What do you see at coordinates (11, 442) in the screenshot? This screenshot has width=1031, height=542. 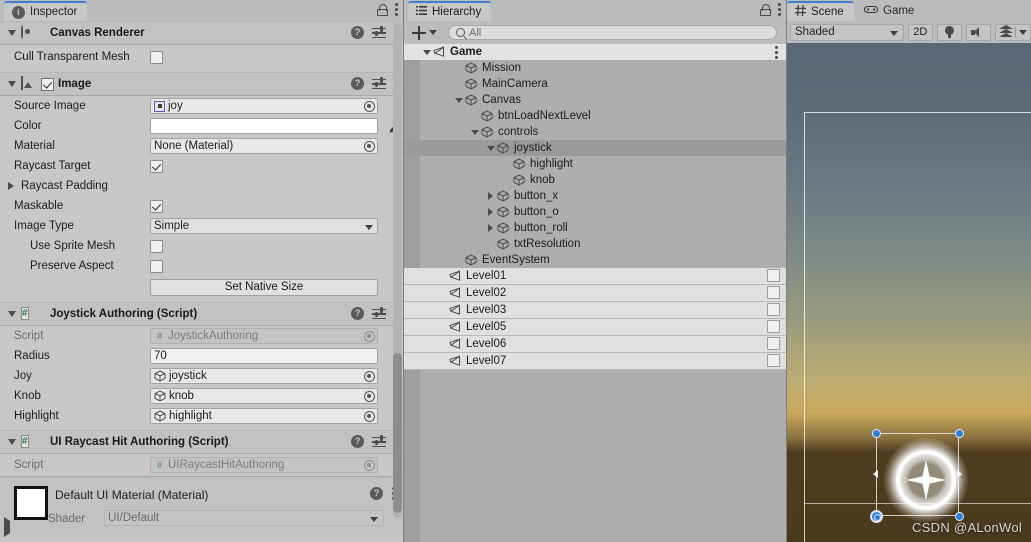 I see `foldout-ui-raycast-hit-authoring` at bounding box center [11, 442].